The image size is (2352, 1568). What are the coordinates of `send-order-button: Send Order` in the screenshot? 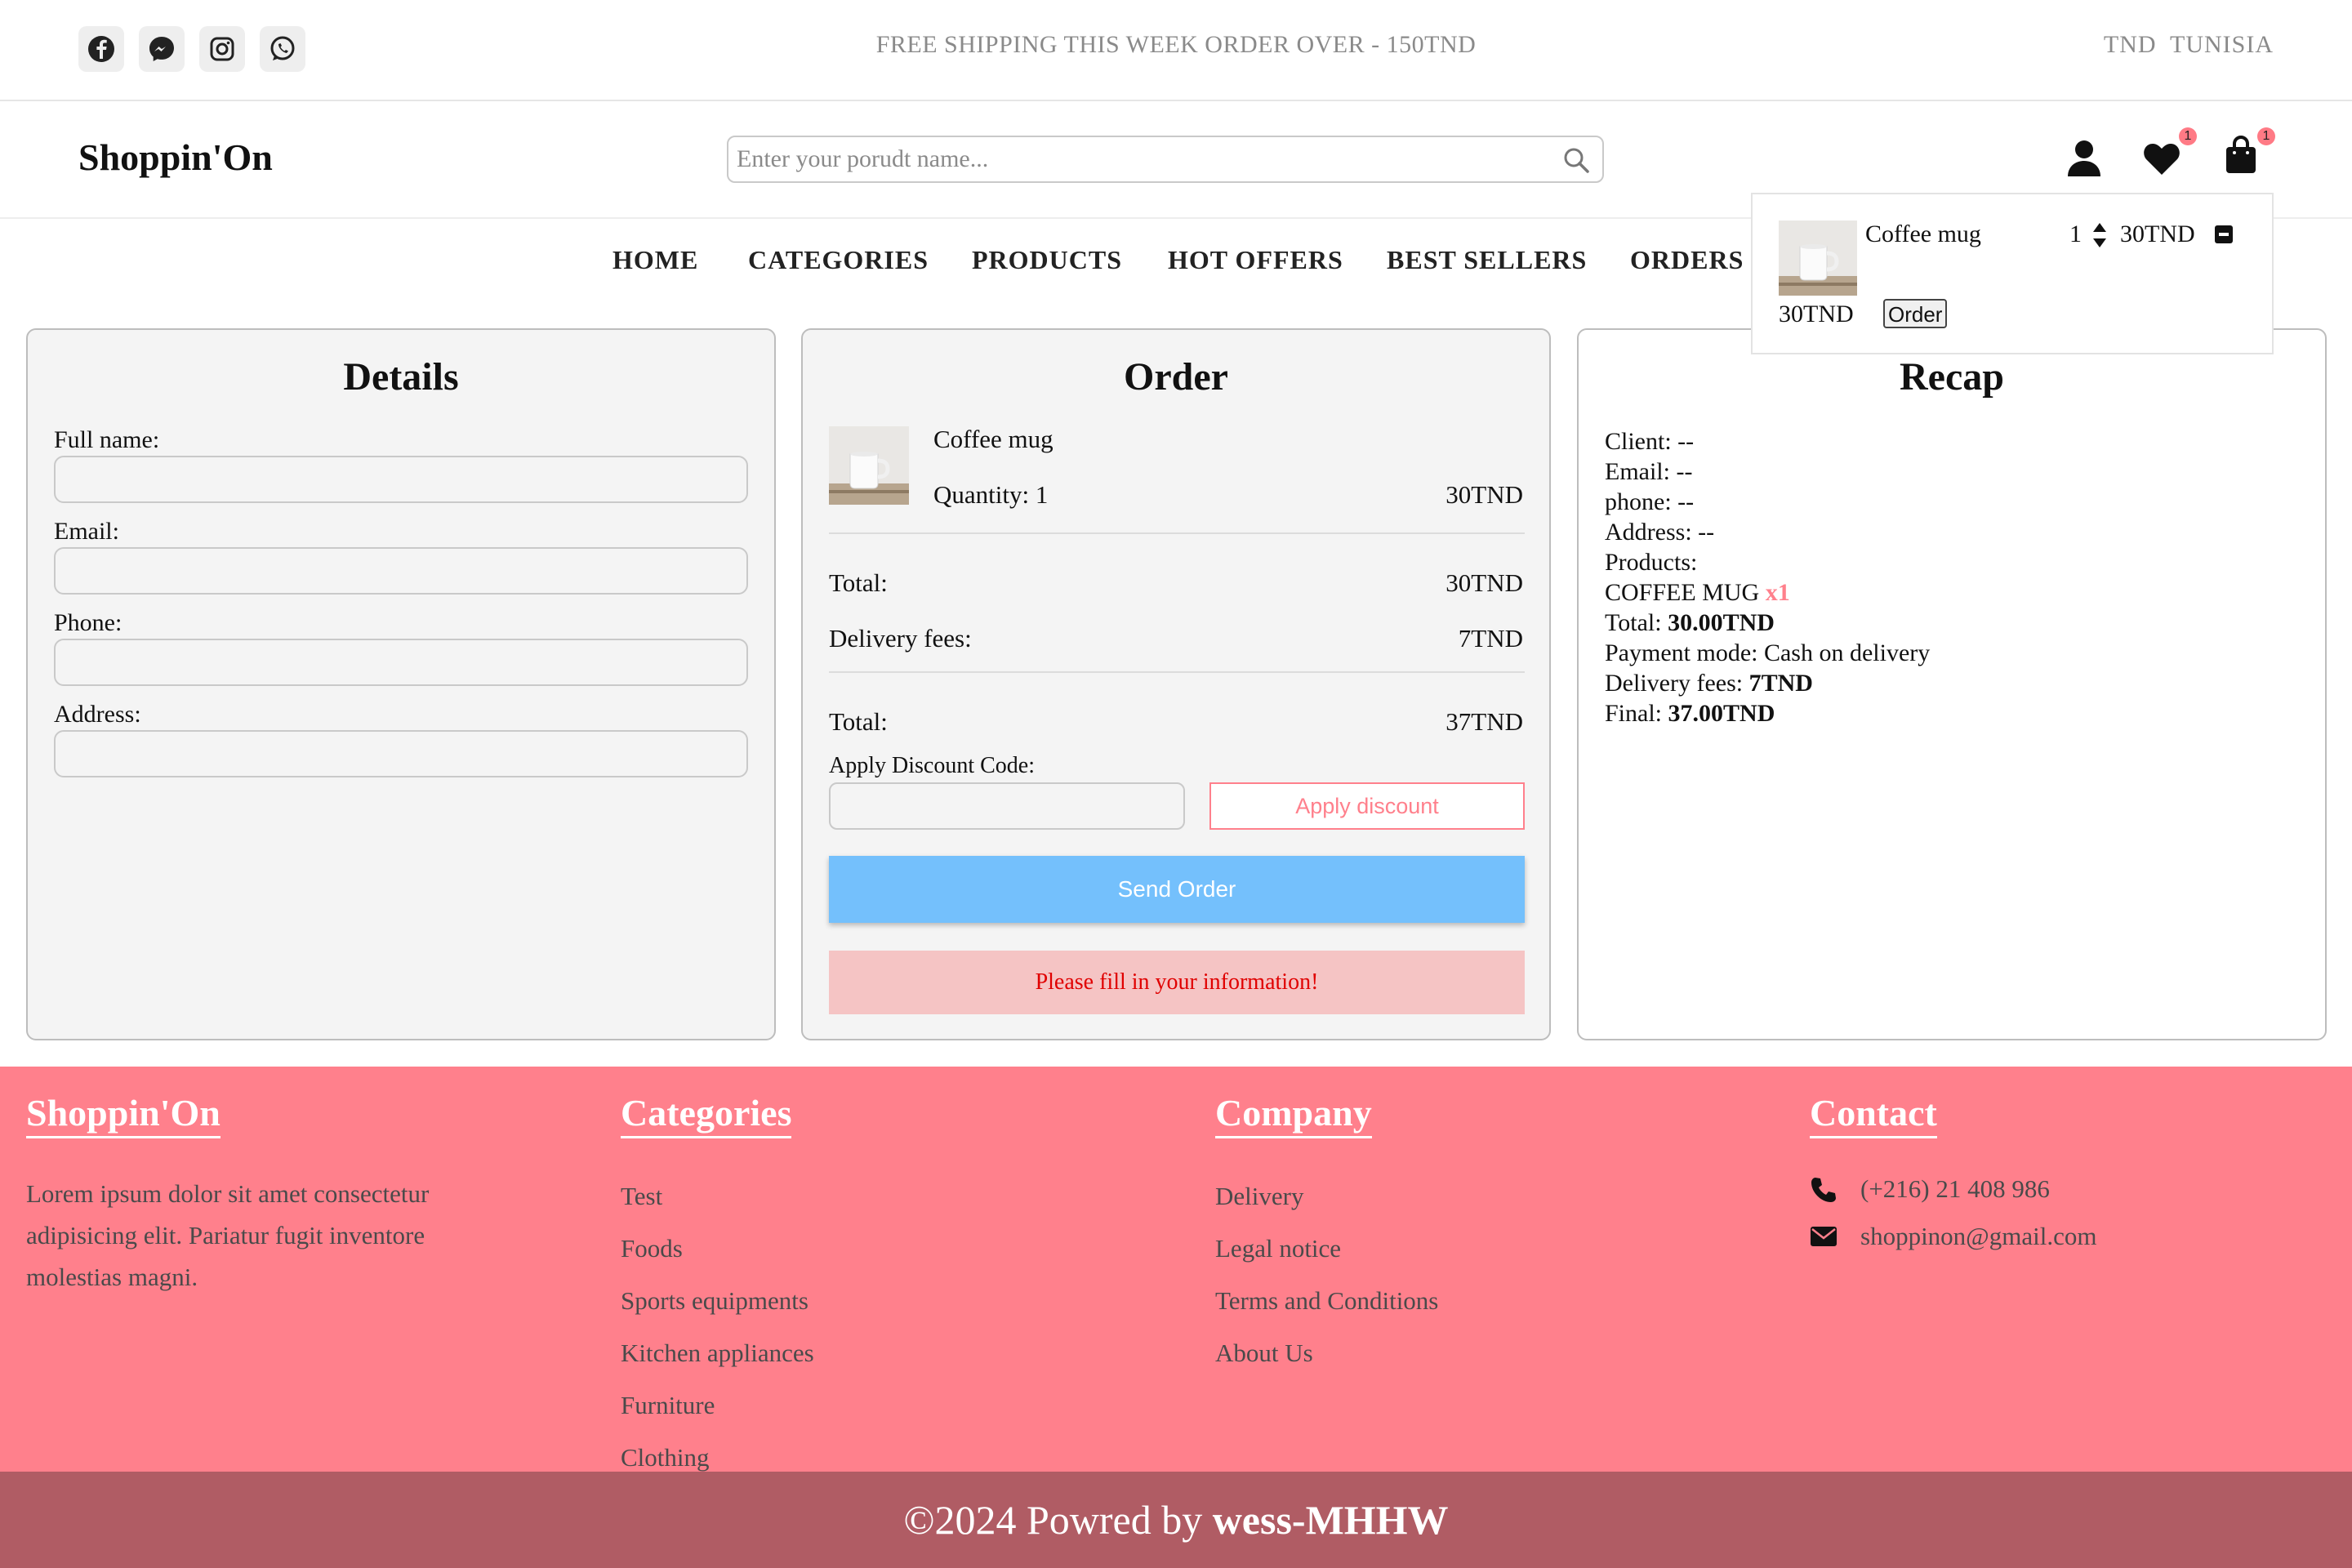 It's located at (1177, 889).